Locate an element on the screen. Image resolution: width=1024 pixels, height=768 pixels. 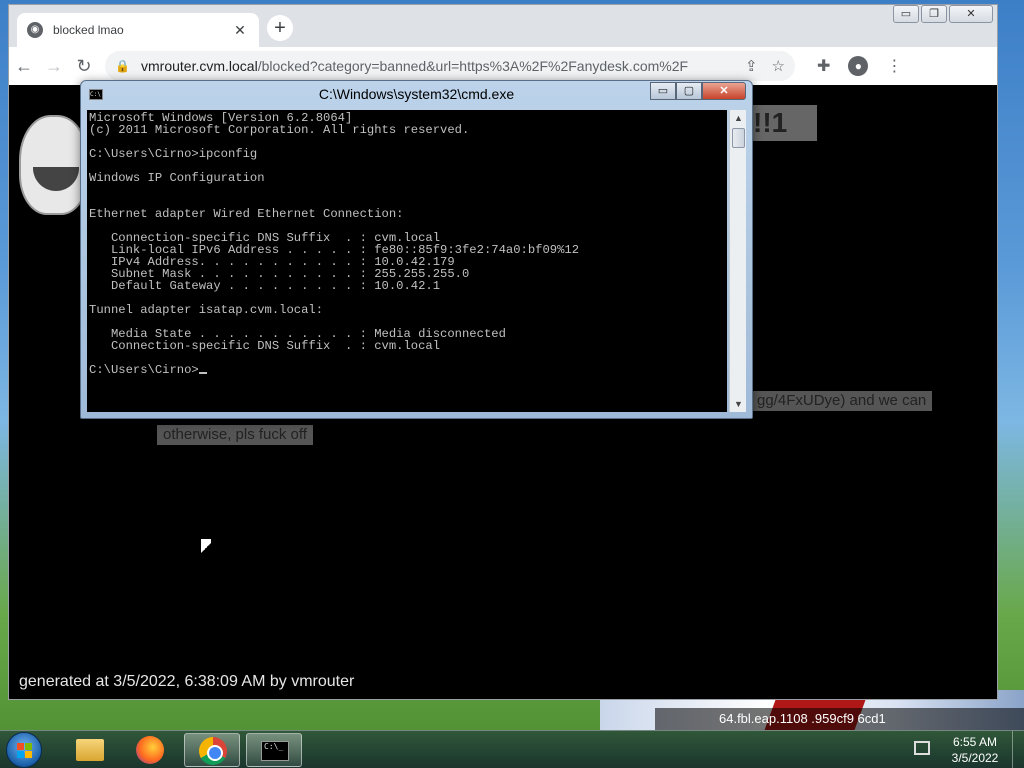
share-icon: ⇪ is located at coordinates (751, 66).